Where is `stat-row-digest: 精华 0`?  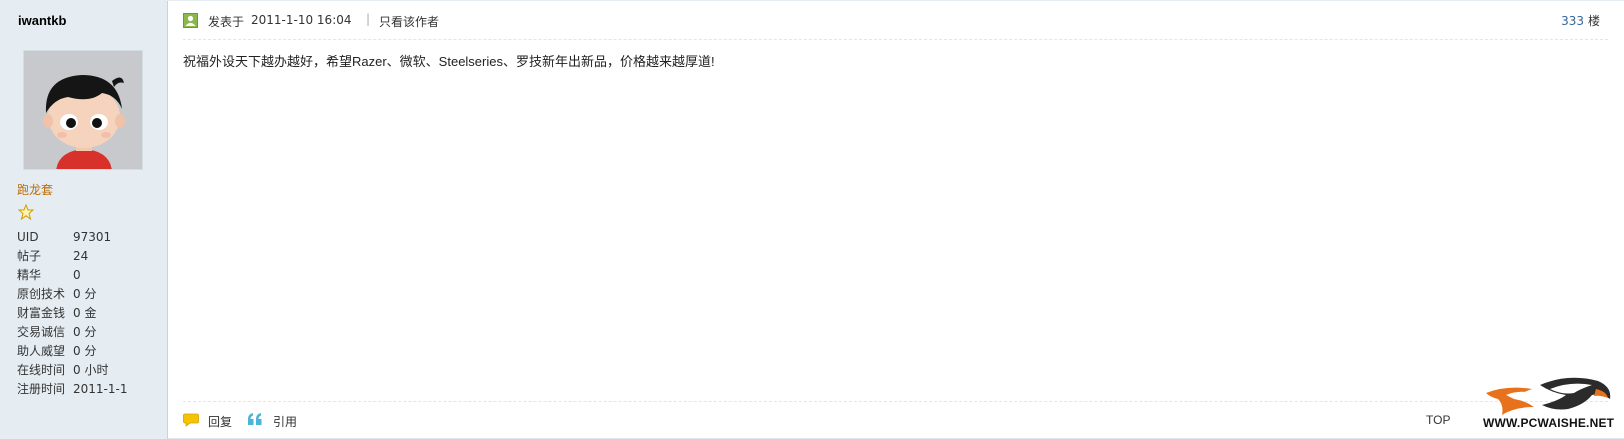 stat-row-digest: 精华 0 is located at coordinates (72, 275).